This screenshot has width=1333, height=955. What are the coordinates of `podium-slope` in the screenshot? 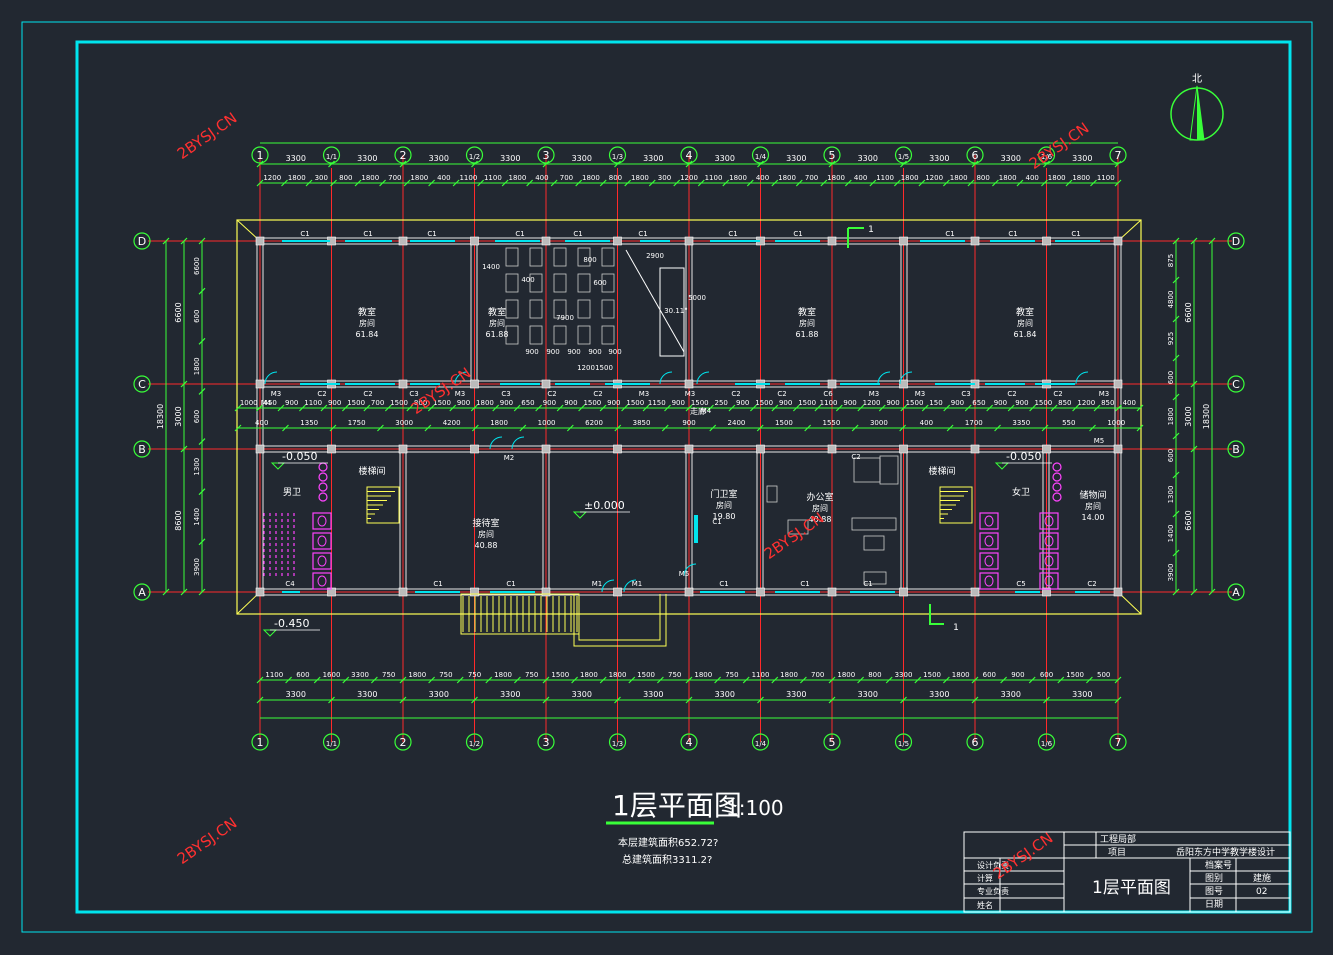 It's located at (655, 301).